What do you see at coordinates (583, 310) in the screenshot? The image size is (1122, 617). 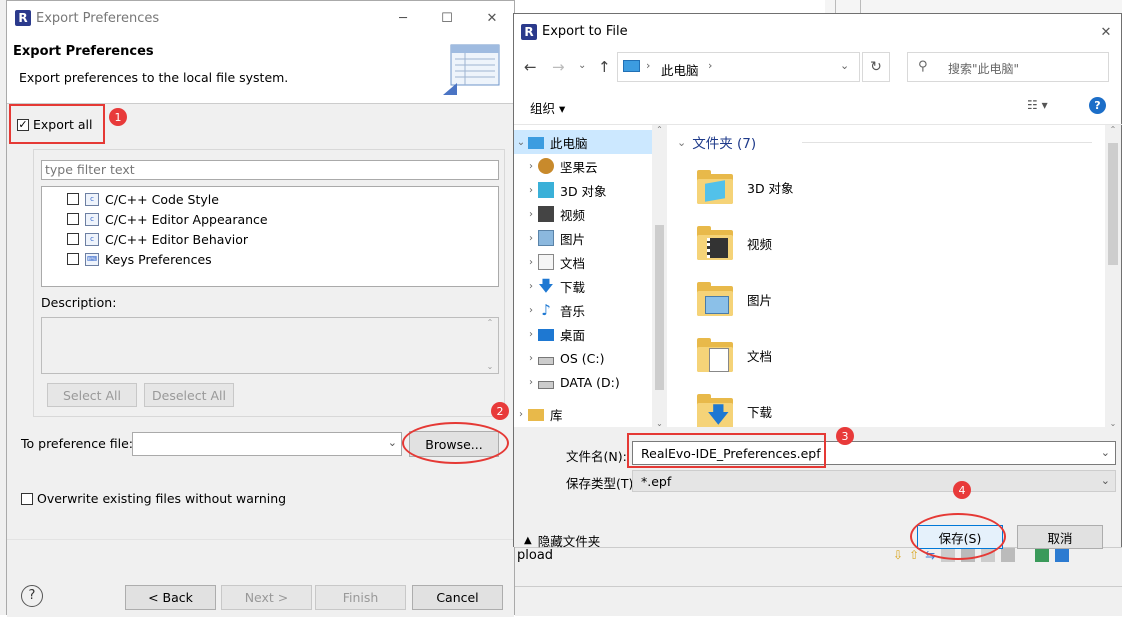 I see `nav-item-music: › ♪ 音乐` at bounding box center [583, 310].